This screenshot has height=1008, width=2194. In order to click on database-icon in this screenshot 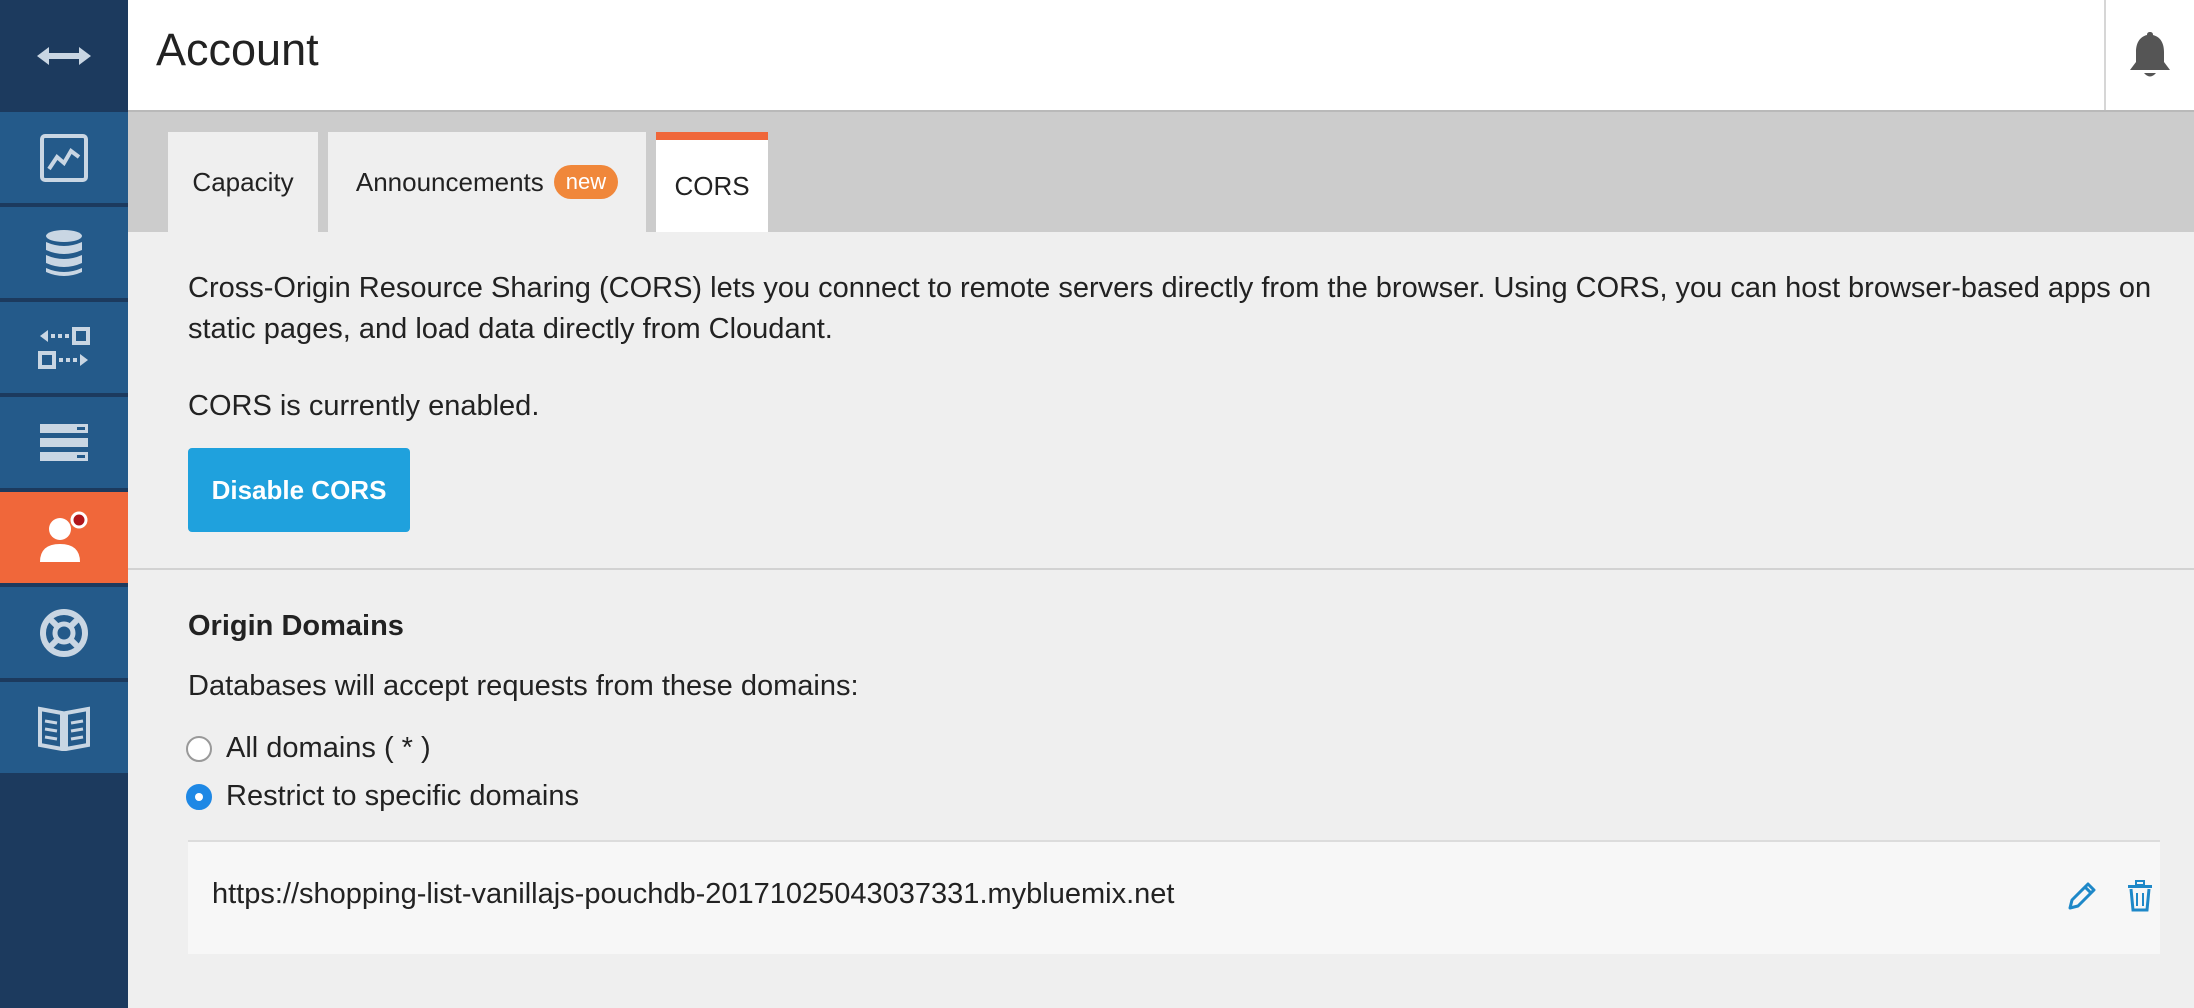, I will do `click(64, 252)`.